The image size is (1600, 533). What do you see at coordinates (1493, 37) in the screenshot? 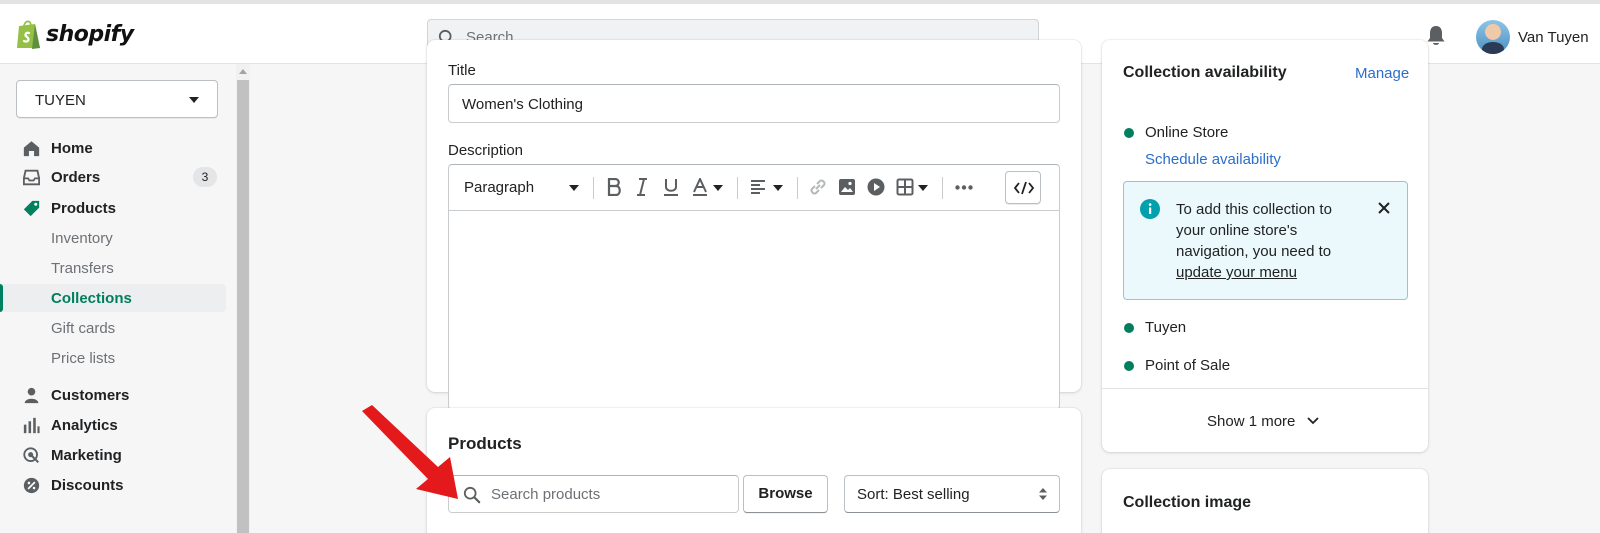
I see `user-avatar` at bounding box center [1493, 37].